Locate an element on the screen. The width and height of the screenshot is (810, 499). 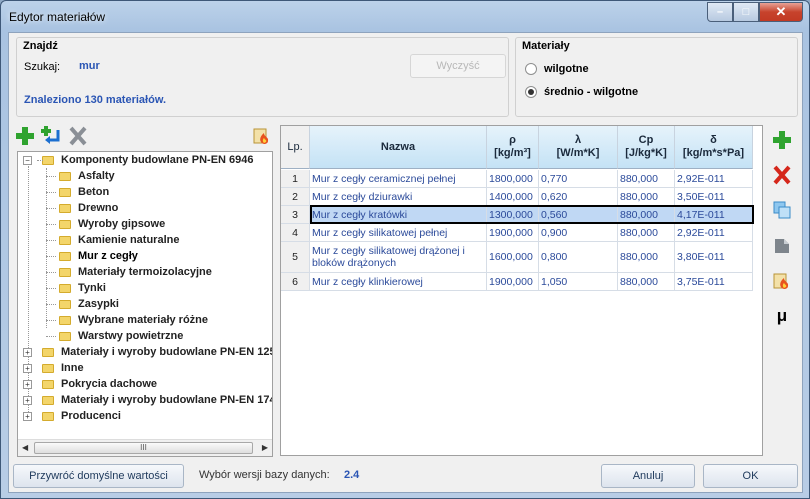
add-icon is located at coordinates (25, 136).